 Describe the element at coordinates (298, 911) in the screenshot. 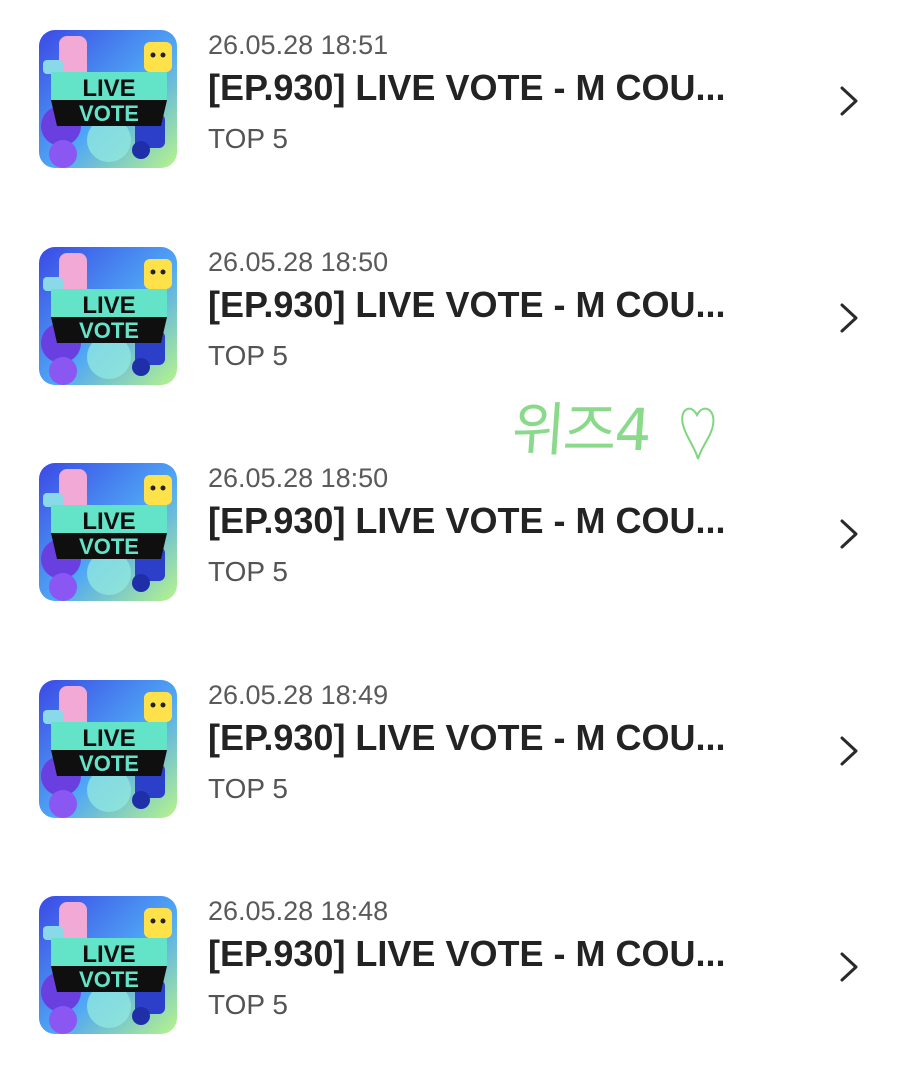

I see `item-date: 26.05.28 18:48` at that location.